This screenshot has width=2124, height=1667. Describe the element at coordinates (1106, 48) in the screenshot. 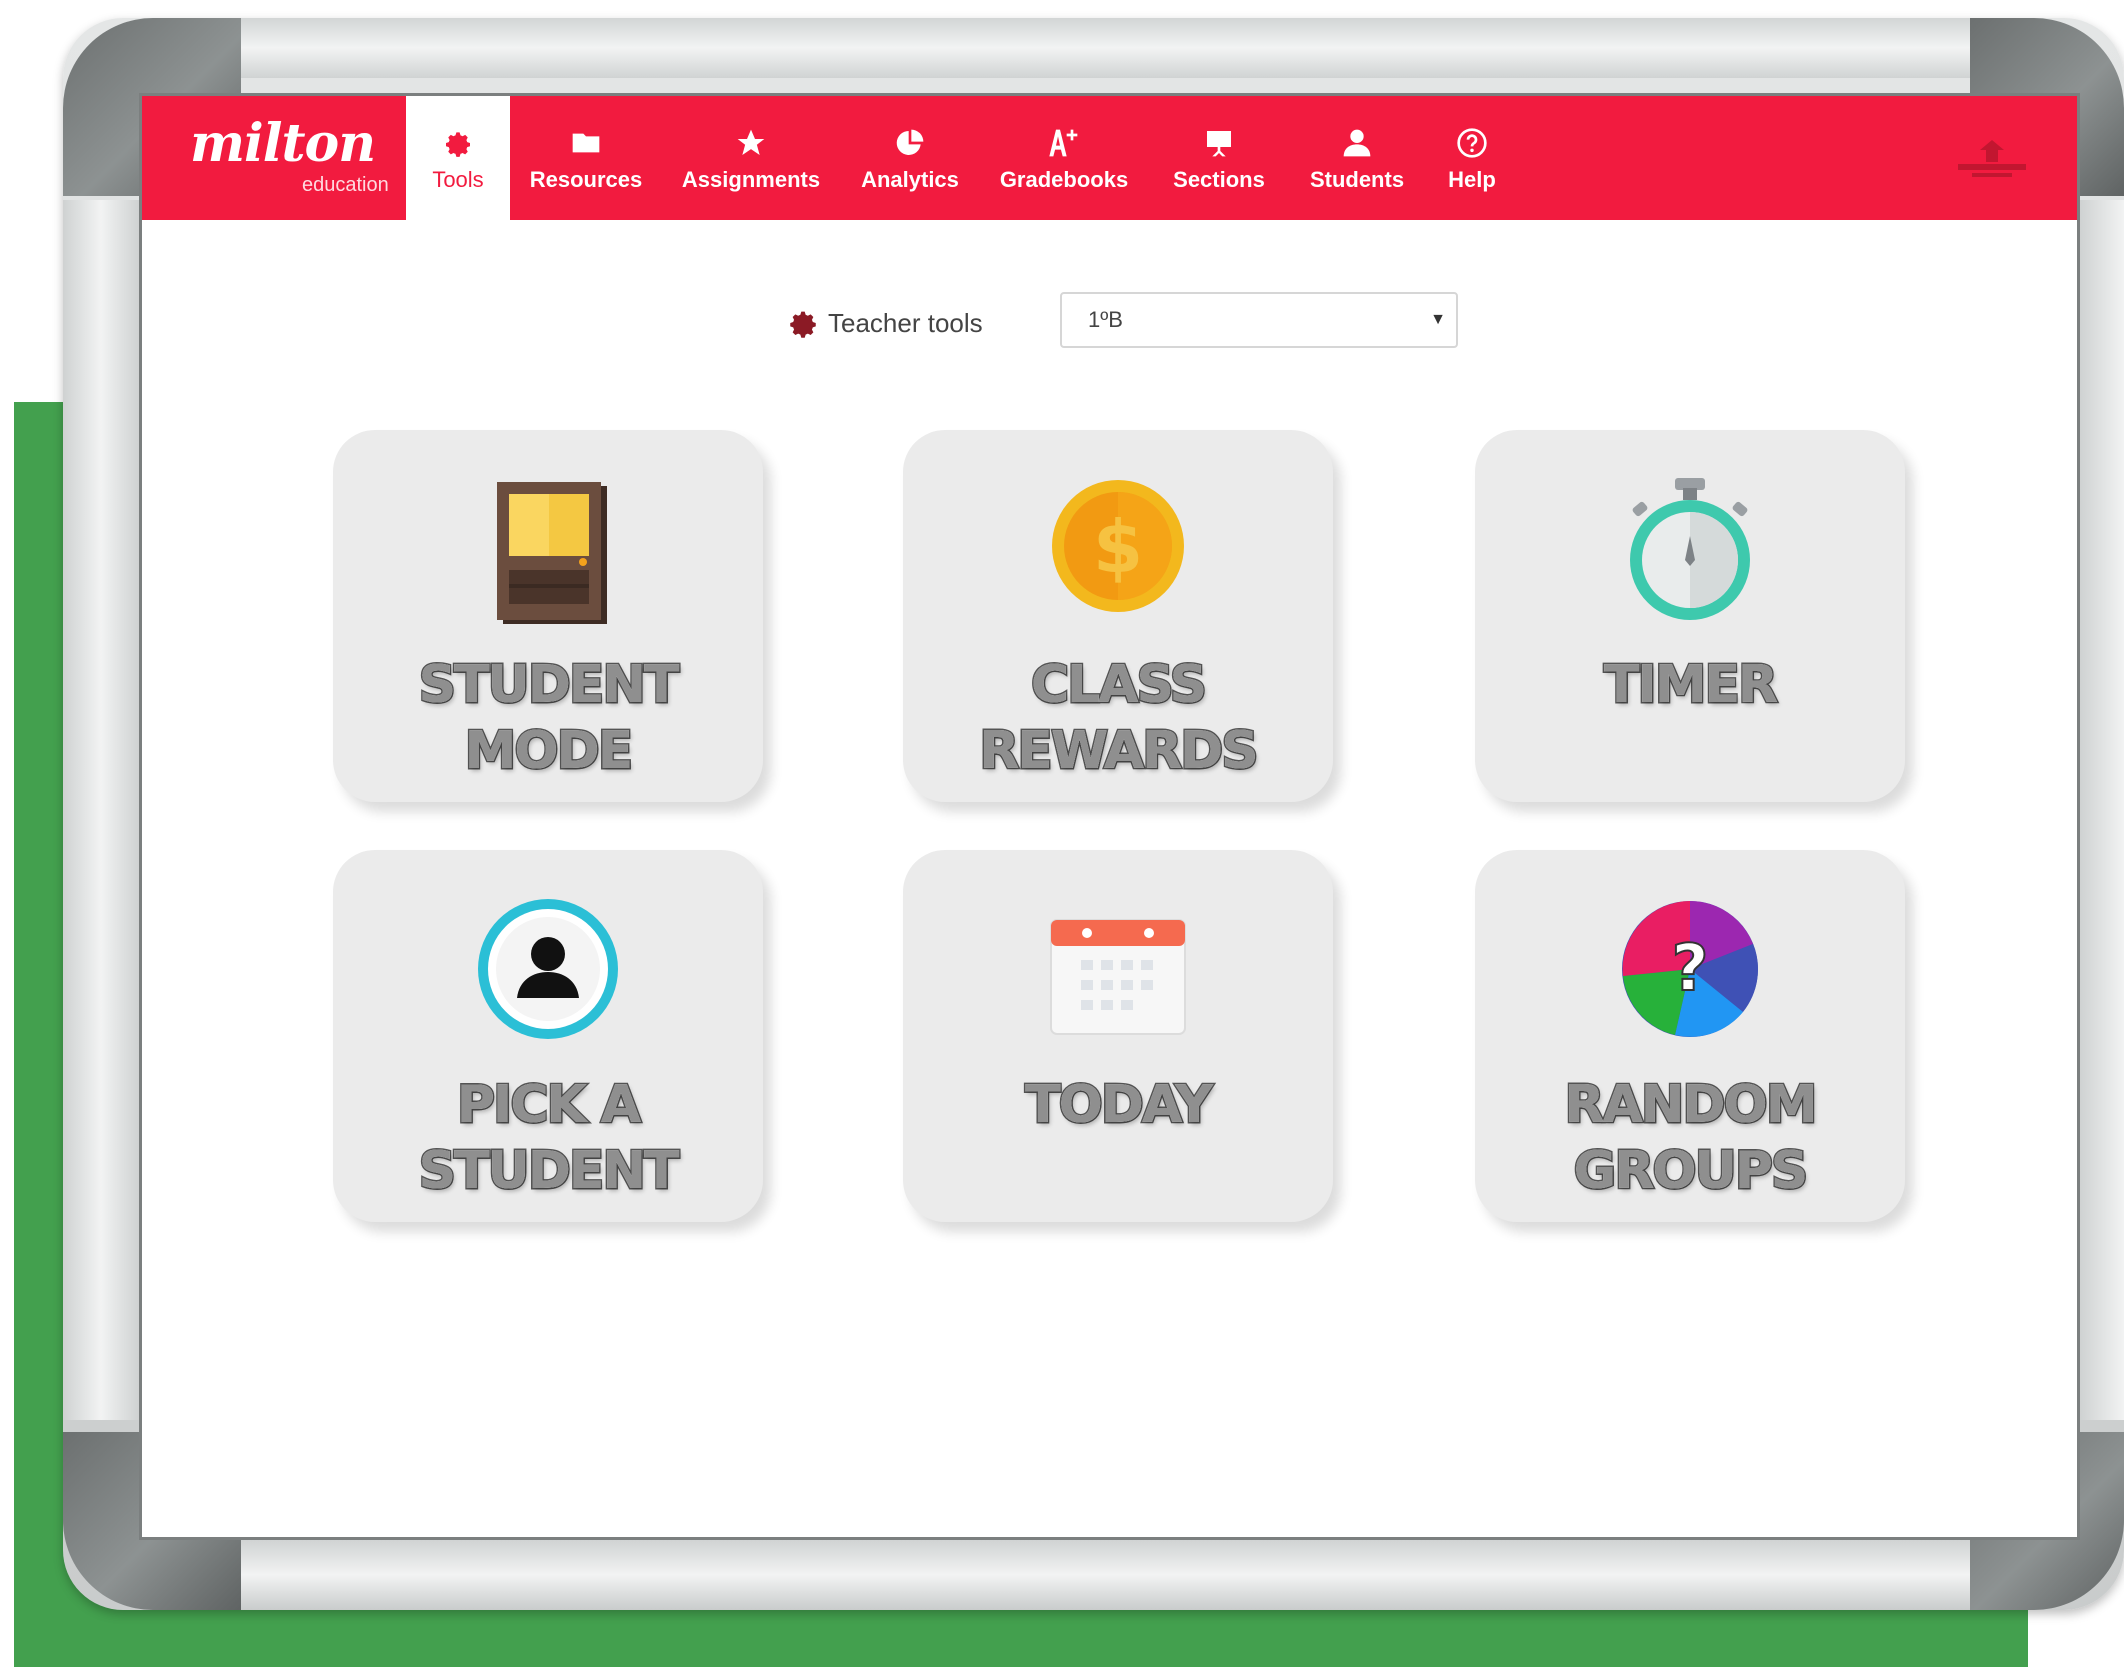

I see `whiteboard-rail-top` at that location.